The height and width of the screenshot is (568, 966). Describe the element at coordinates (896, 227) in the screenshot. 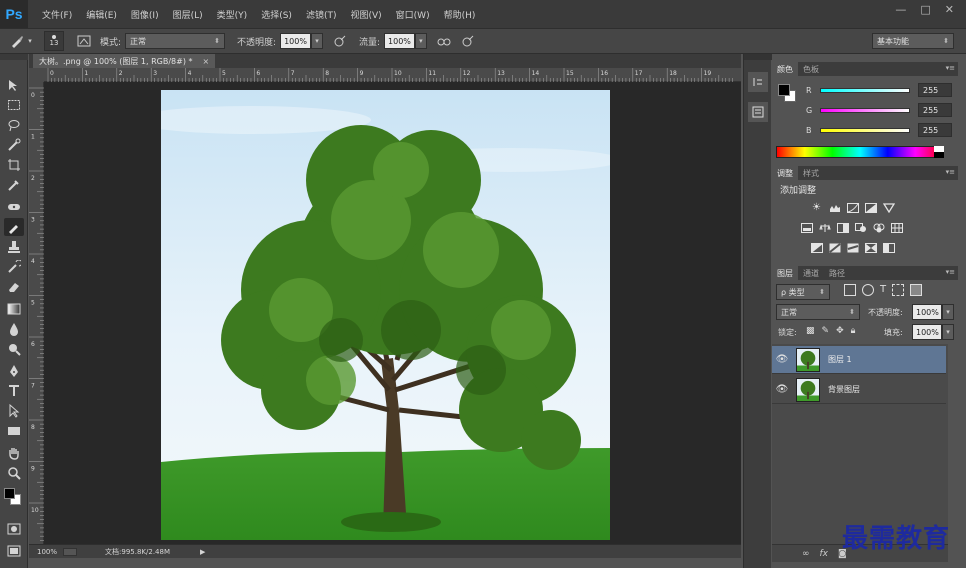

I see `color-lookup-icon` at that location.